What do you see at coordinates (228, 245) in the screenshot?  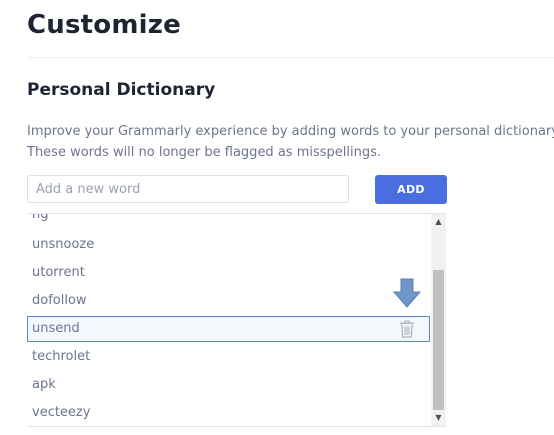 I see `word-list-item: unsnooze` at bounding box center [228, 245].